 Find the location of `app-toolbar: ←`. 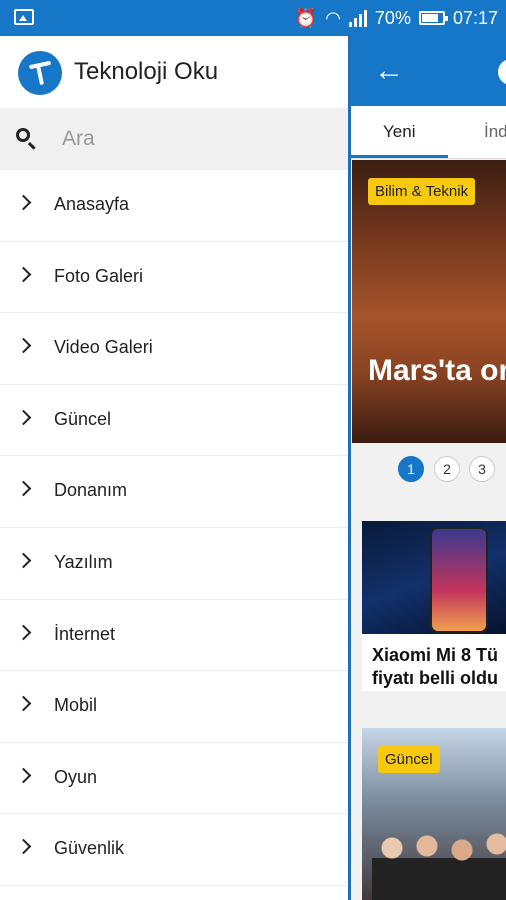

app-toolbar: ← is located at coordinates (428, 71).